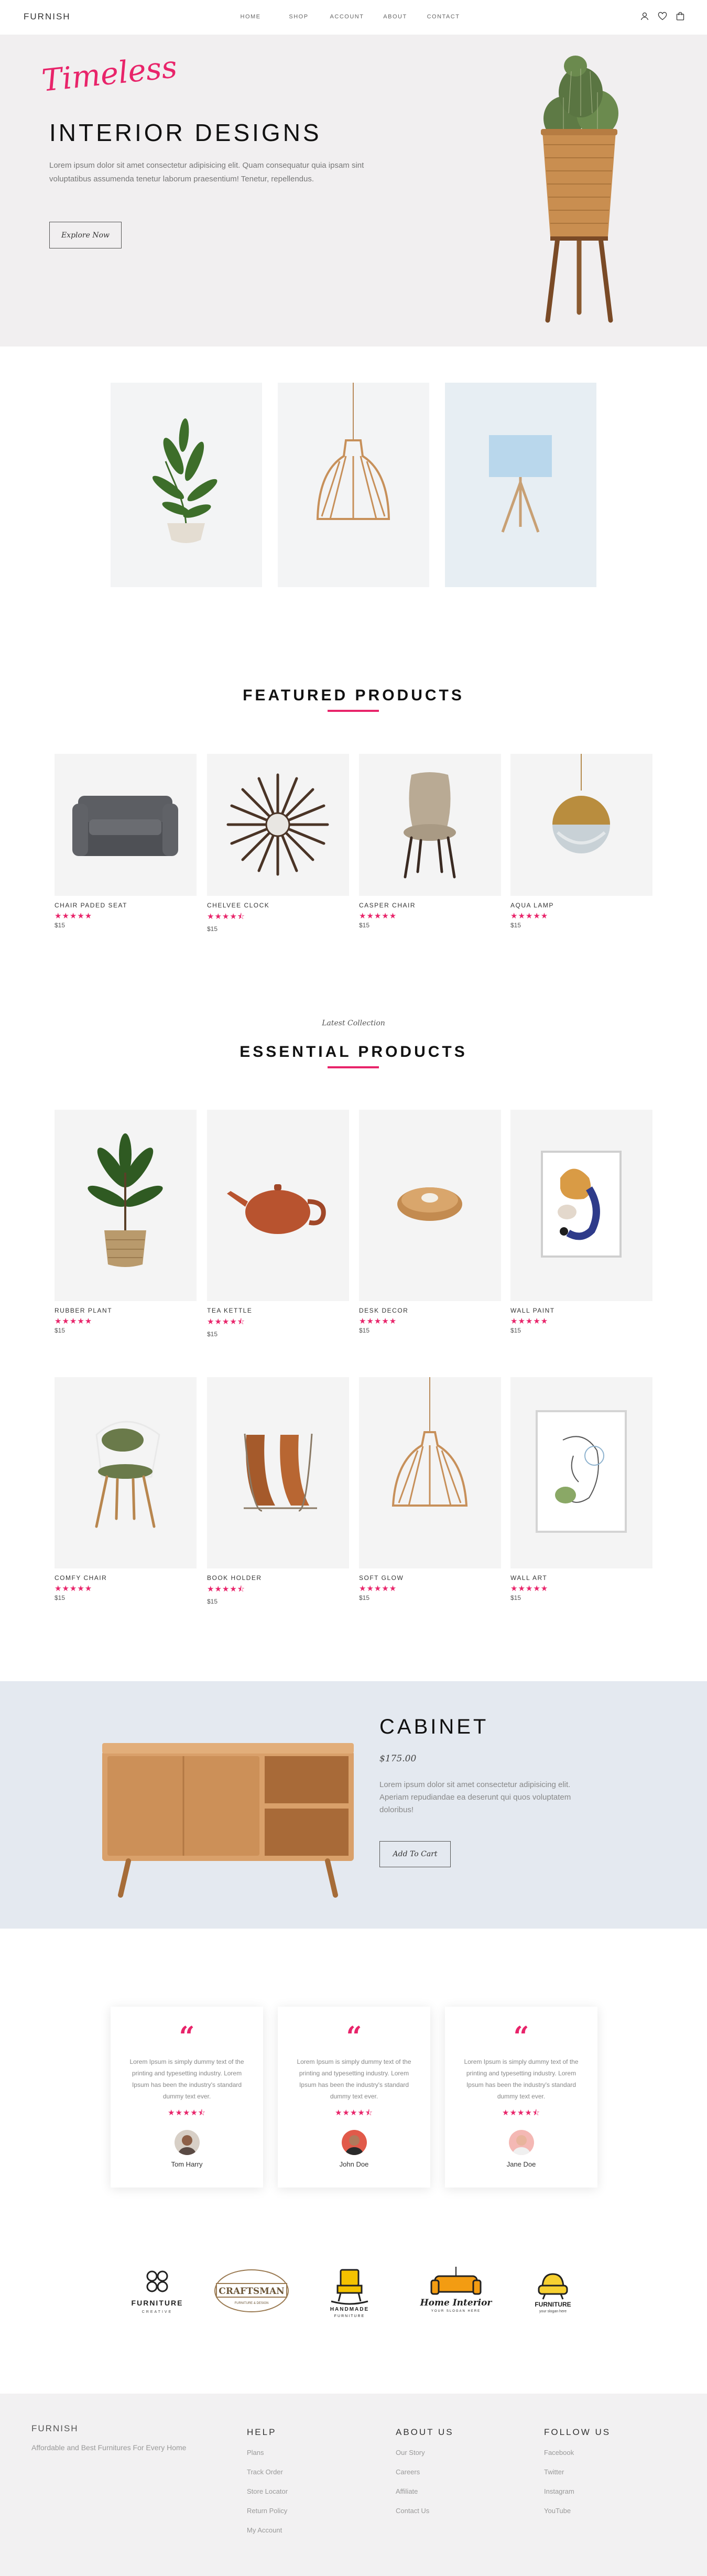 The width and height of the screenshot is (707, 2576). What do you see at coordinates (553, 2293) in the screenshot?
I see `brand-logo-furniture-yellow: FURNITURE your slogan here` at bounding box center [553, 2293].